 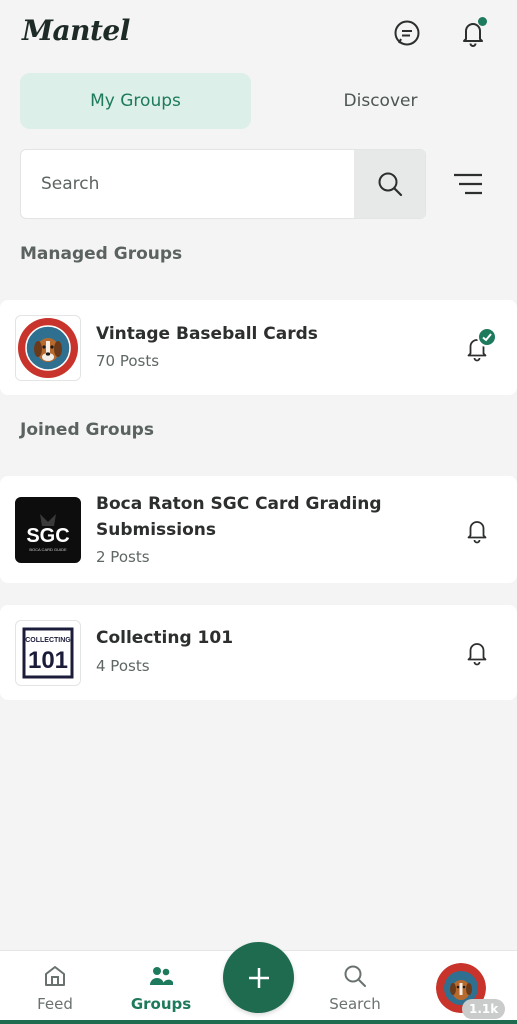 What do you see at coordinates (165, 638) in the screenshot?
I see `group-name: Collecting 101` at bounding box center [165, 638].